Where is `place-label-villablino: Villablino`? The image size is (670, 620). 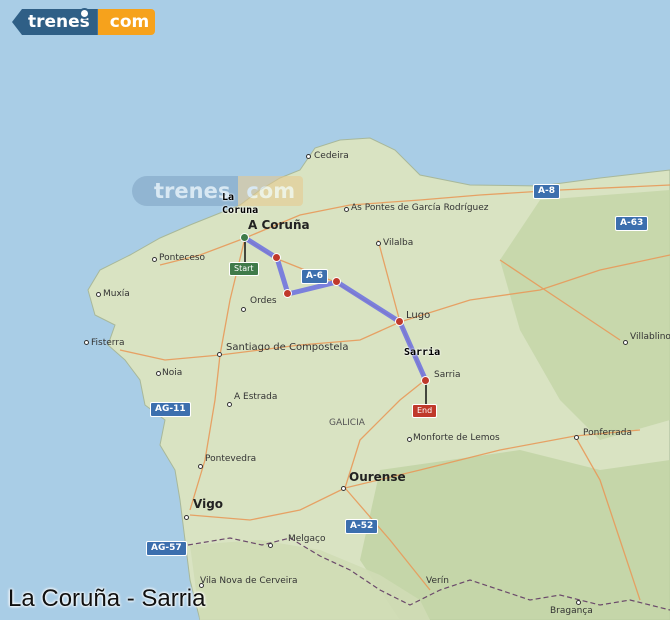
place-label-villablino: Villablino is located at coordinates (650, 337).